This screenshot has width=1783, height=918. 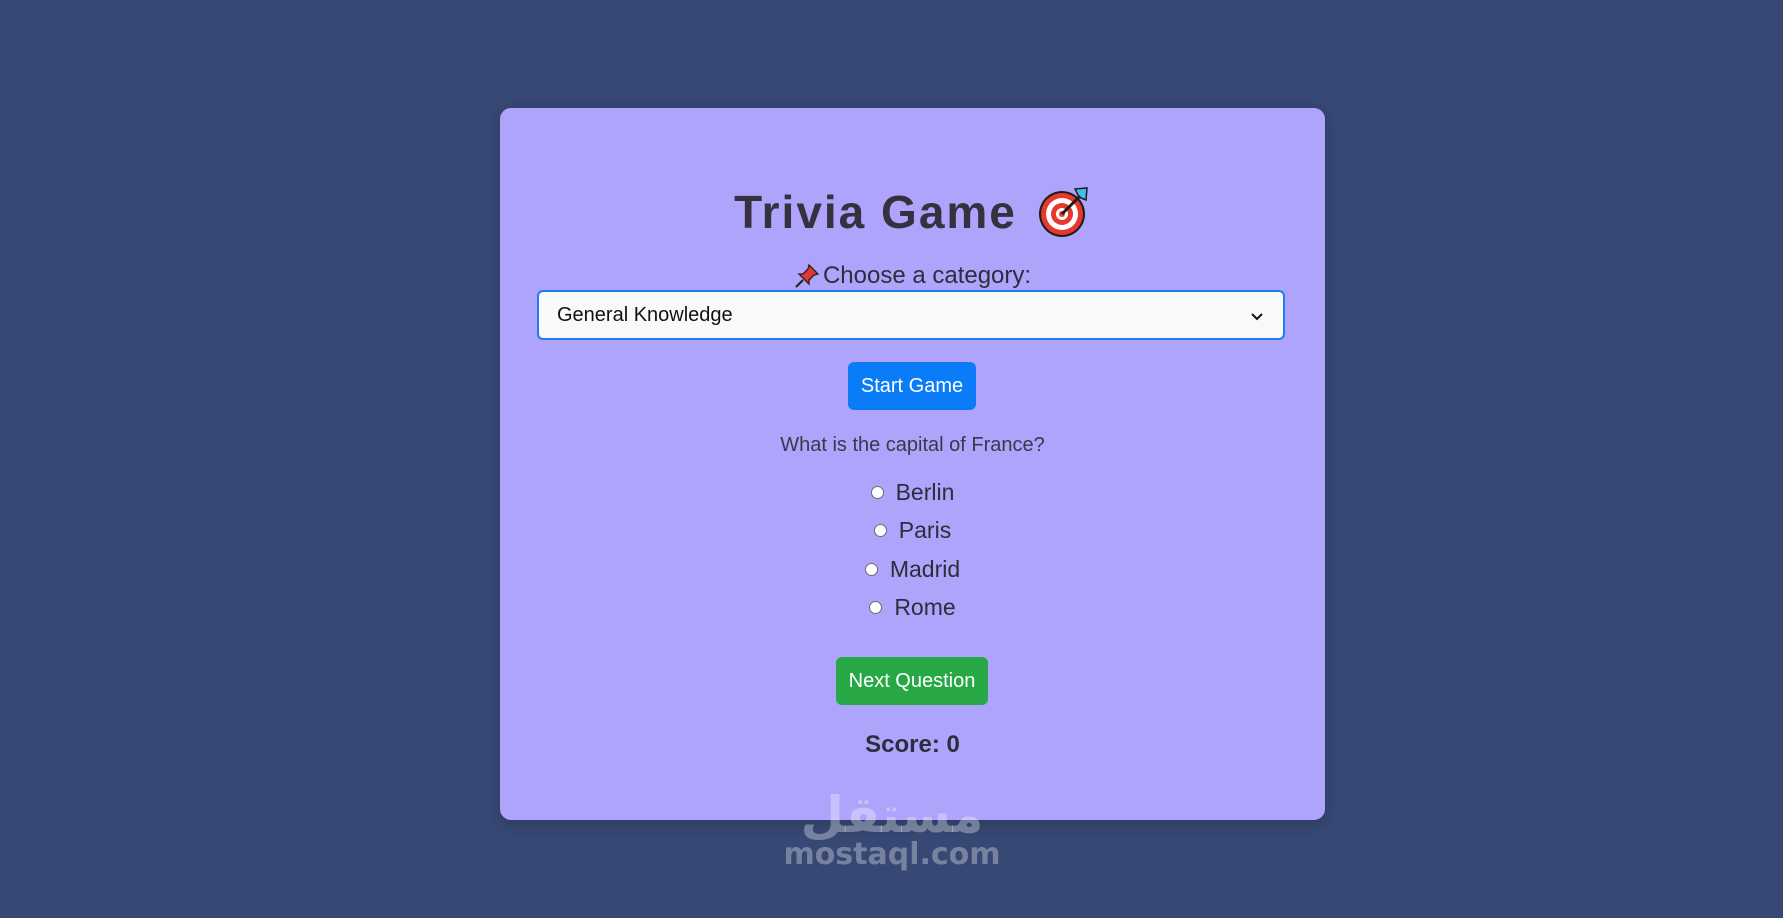 What do you see at coordinates (1064, 212) in the screenshot?
I see `direct-hit-target-icon` at bounding box center [1064, 212].